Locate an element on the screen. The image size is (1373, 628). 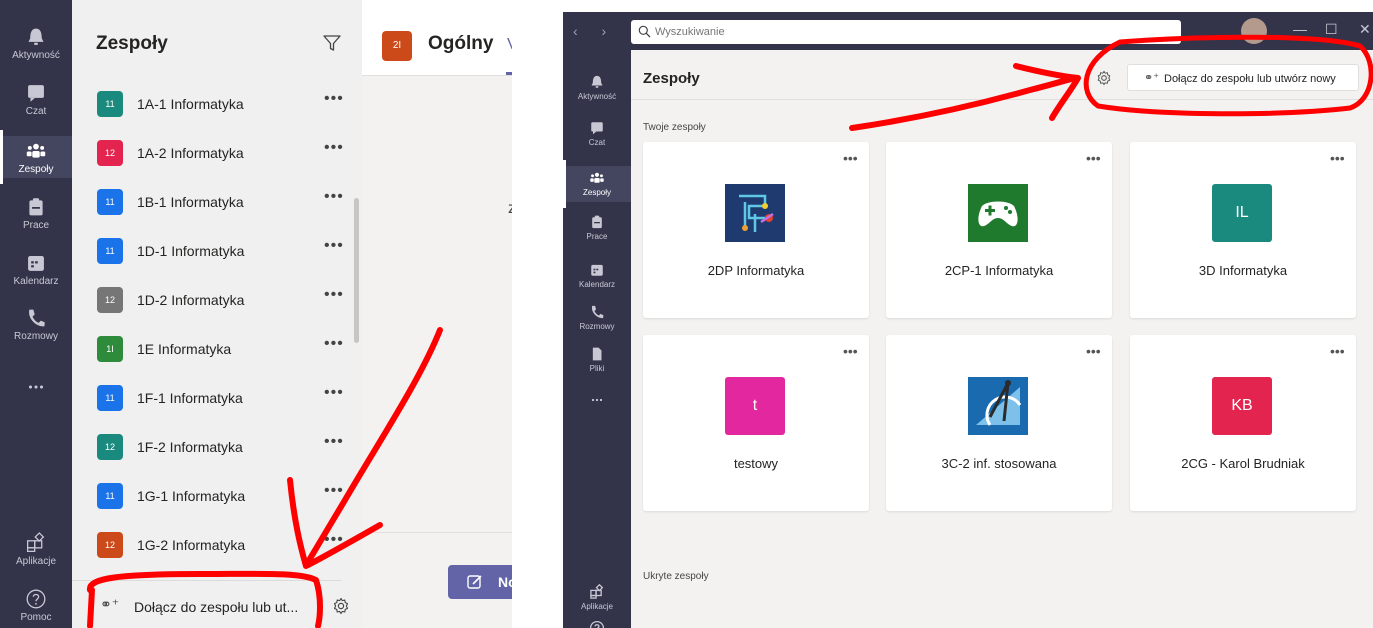
team-avatar: 1I is located at coordinates (110, 349).